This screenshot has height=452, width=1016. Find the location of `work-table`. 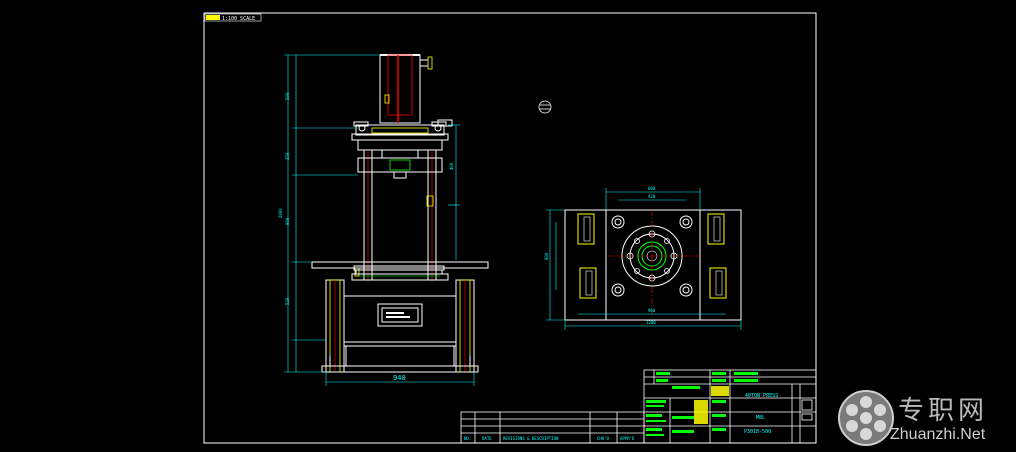

work-table is located at coordinates (400, 265).